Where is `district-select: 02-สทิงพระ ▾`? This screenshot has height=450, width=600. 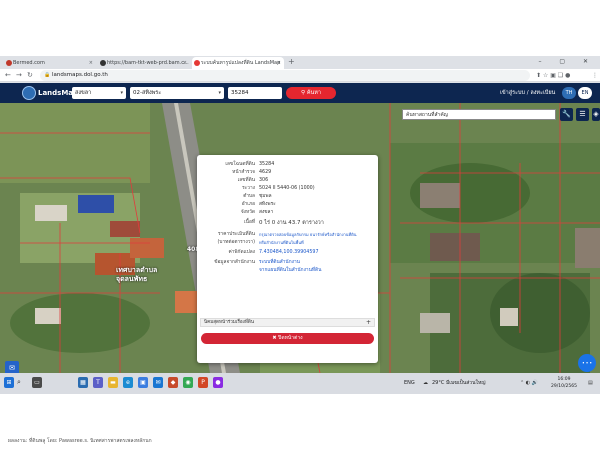 district-select: 02-สทิงพระ ▾ is located at coordinates (177, 93).